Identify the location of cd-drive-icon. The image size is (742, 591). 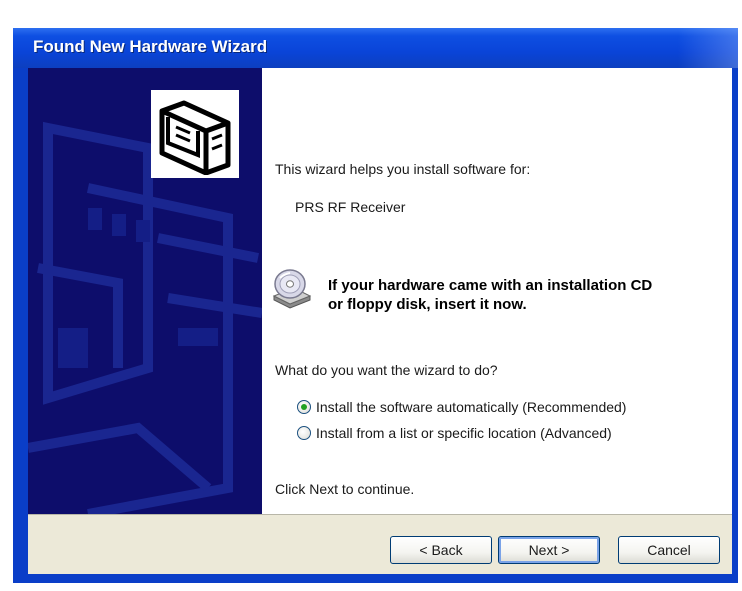
(292, 288).